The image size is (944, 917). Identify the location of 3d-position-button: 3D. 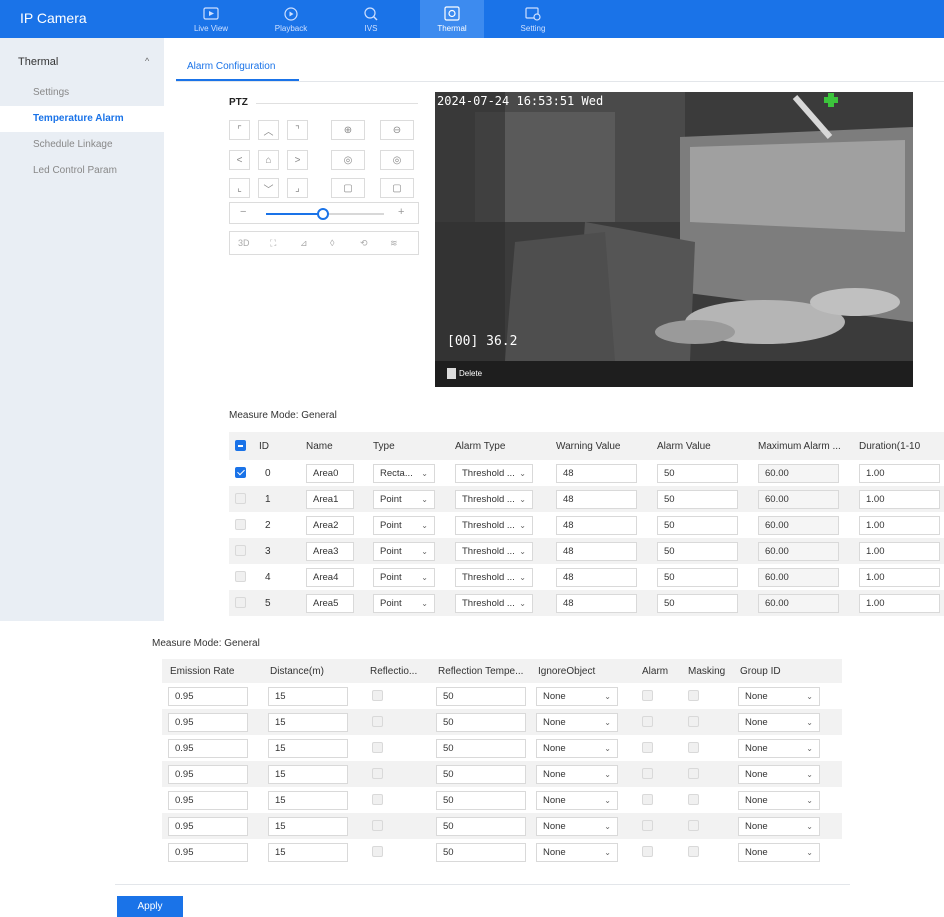
(244, 243).